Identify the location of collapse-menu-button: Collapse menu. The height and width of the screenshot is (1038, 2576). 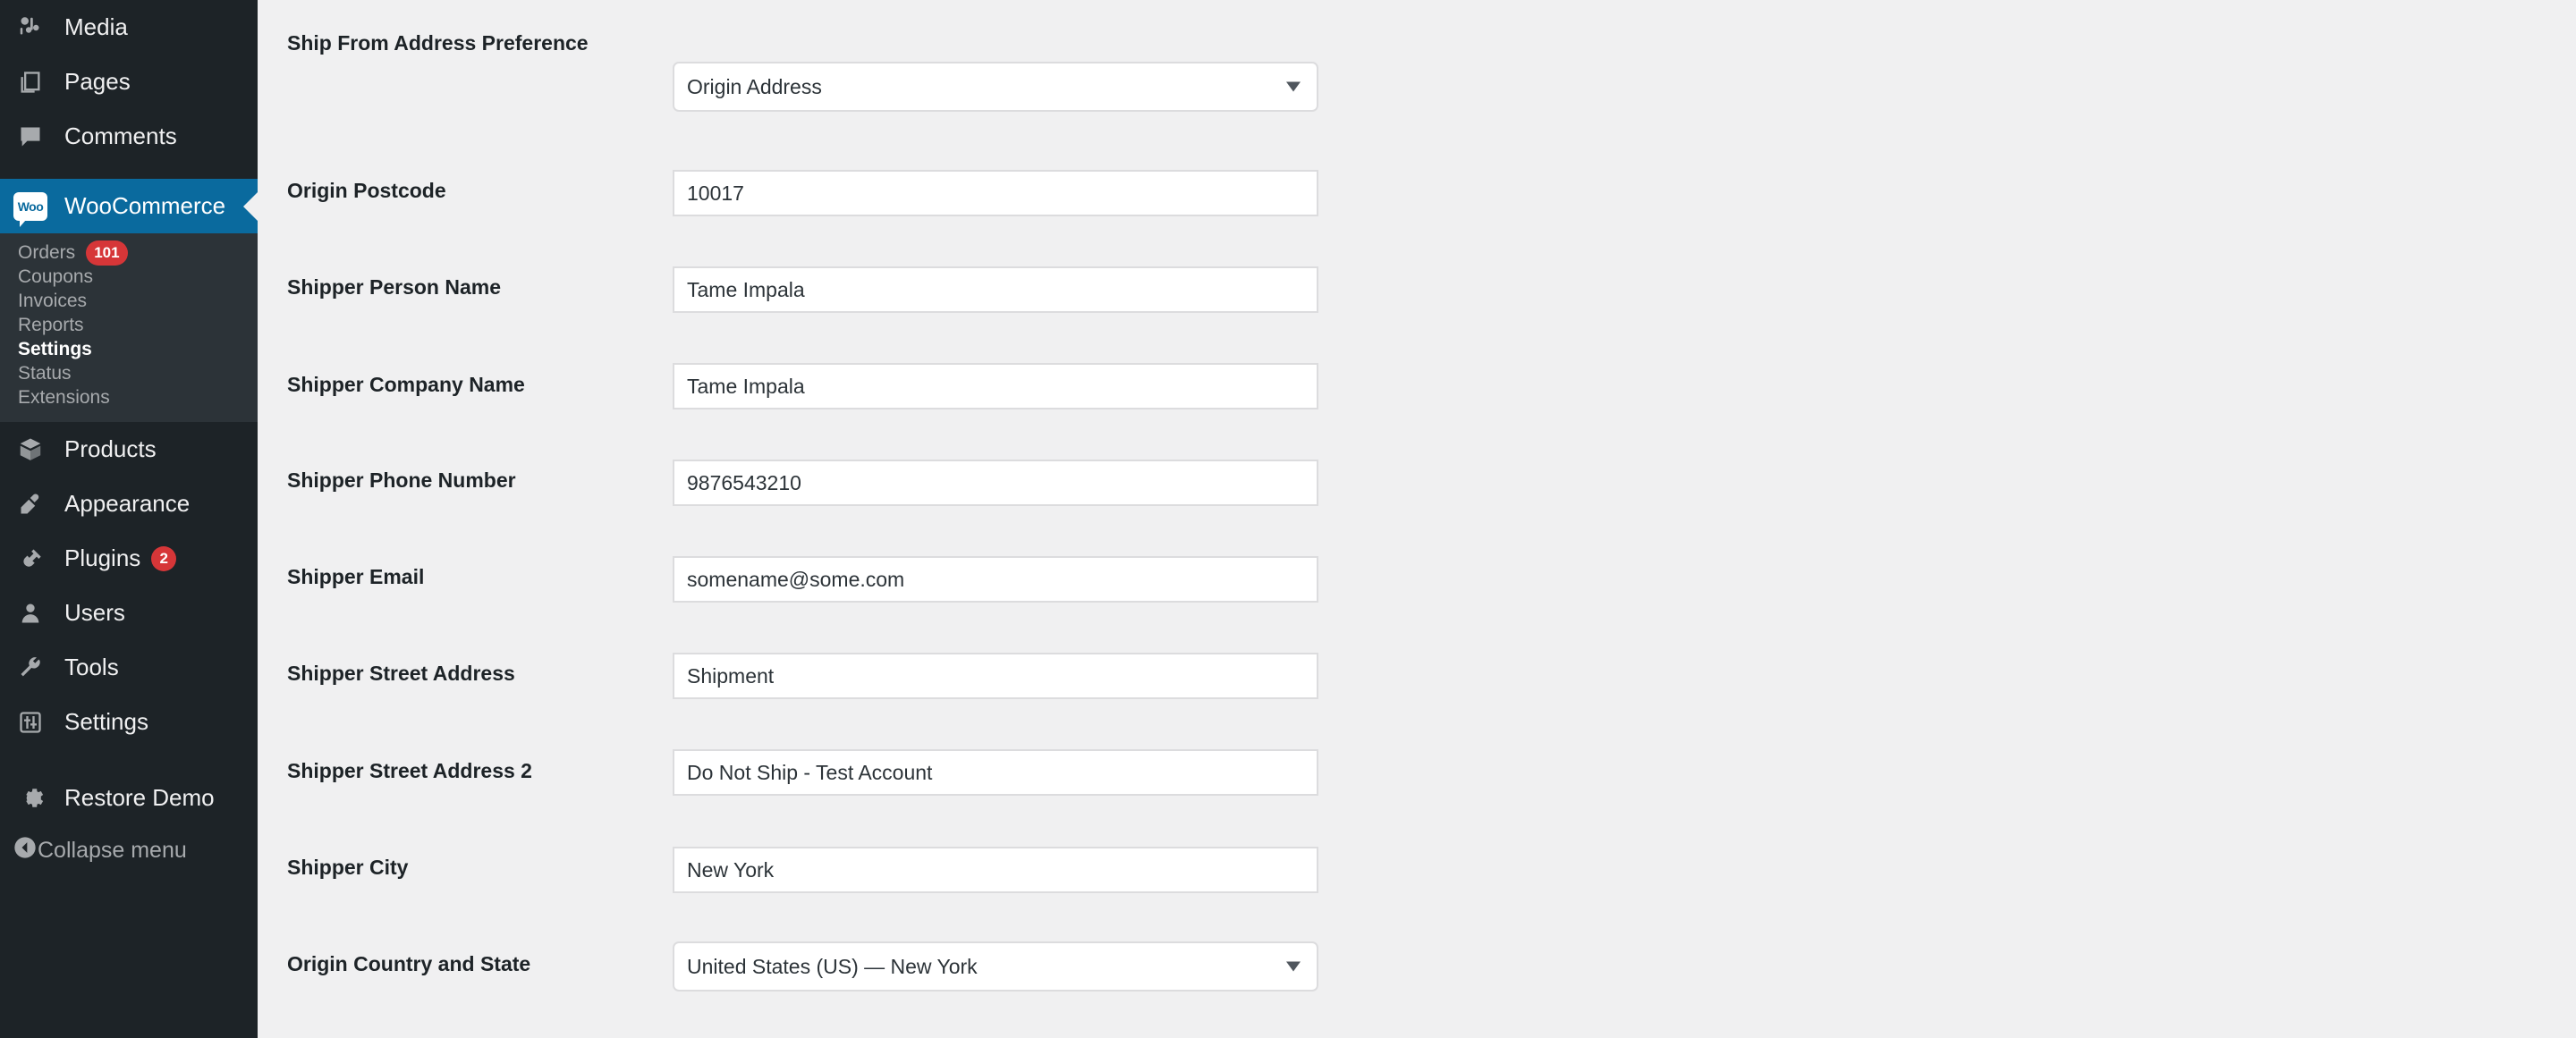
(129, 850).